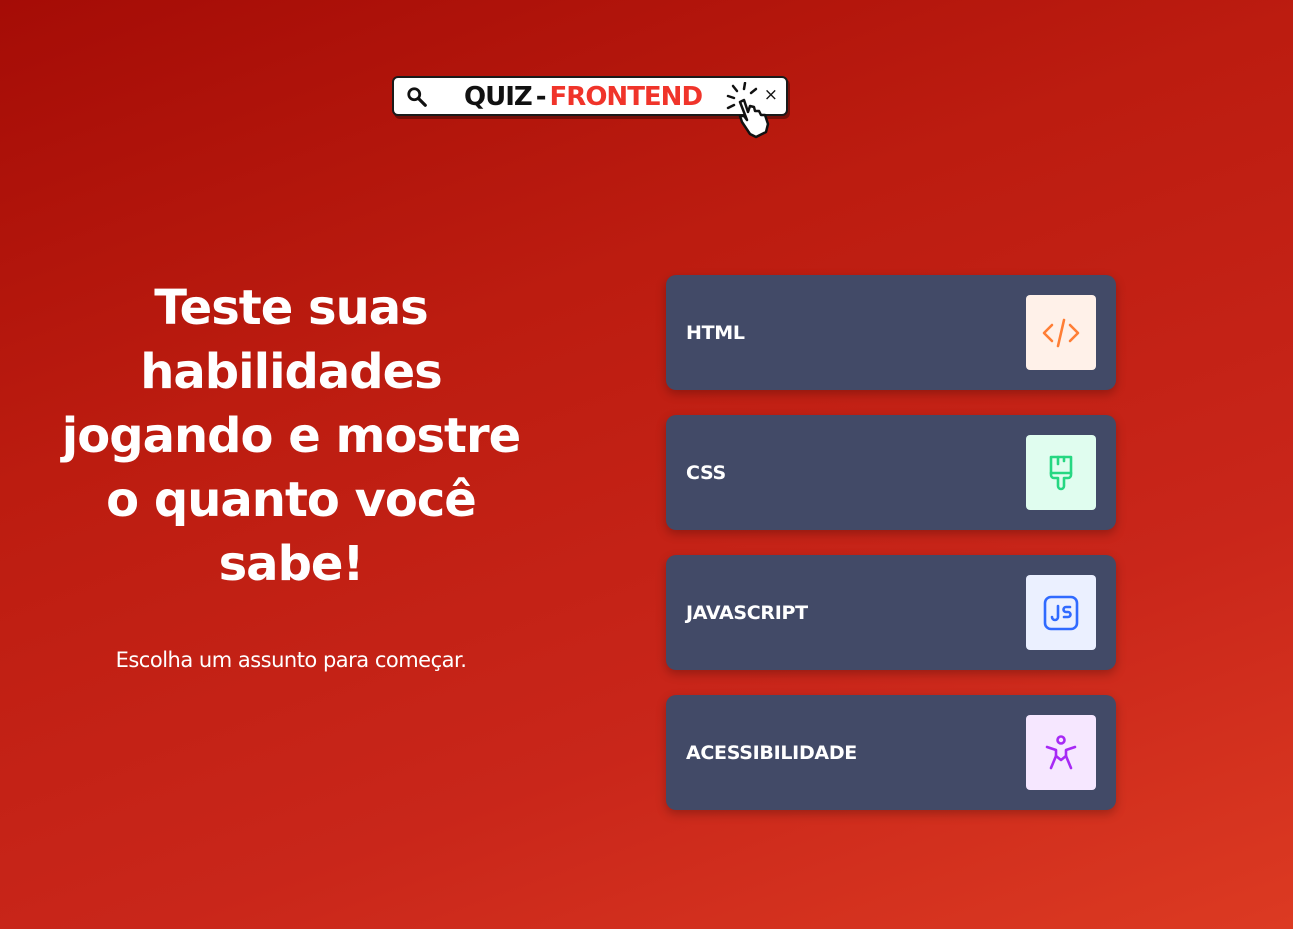 The height and width of the screenshot is (929, 1293). What do you see at coordinates (706, 473) in the screenshot?
I see `subject-label: CSS` at bounding box center [706, 473].